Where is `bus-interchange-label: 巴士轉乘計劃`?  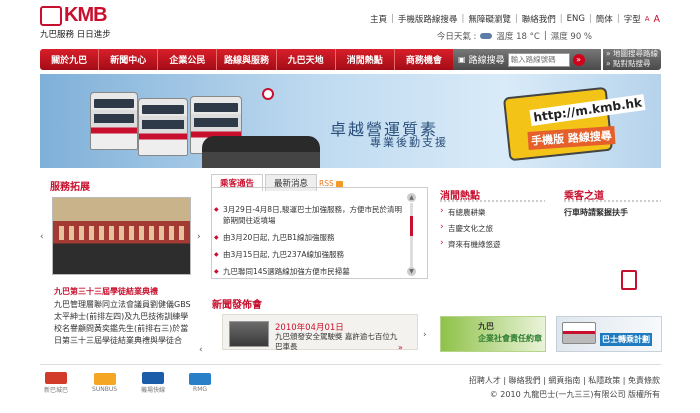
bus-interchange-label: 巴士轉乘計劃 is located at coordinates (626, 339).